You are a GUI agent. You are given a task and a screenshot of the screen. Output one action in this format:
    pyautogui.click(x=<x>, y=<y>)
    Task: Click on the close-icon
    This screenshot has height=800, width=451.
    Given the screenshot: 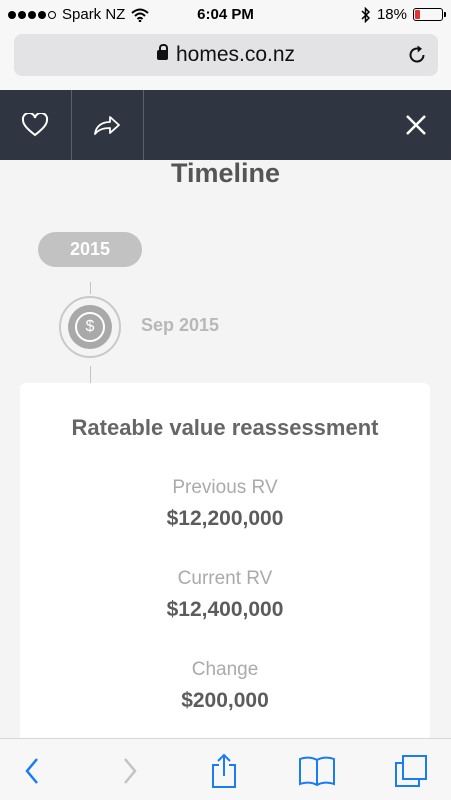 What is the action you would take?
    pyautogui.click(x=416, y=125)
    